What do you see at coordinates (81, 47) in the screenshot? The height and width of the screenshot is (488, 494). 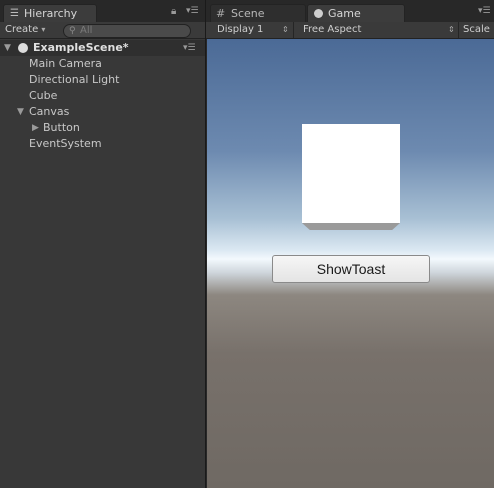 I see `scene-name: ExampleScene*` at bounding box center [81, 47].